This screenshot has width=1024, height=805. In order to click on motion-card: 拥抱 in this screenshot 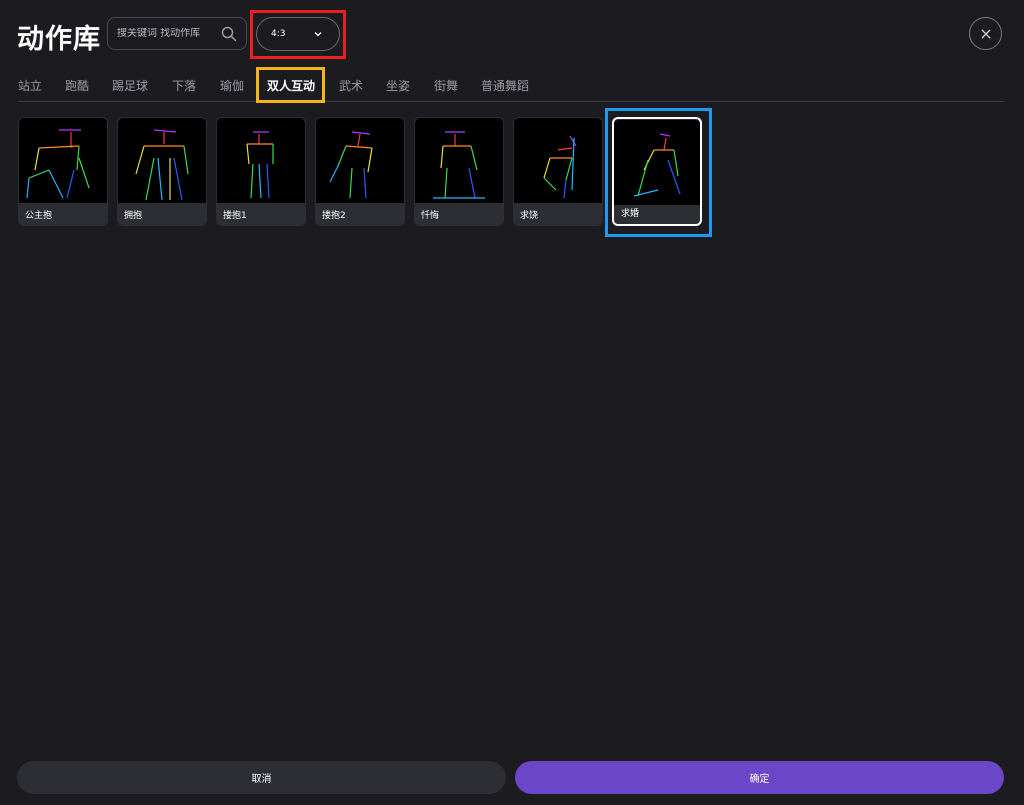, I will do `click(162, 171)`.